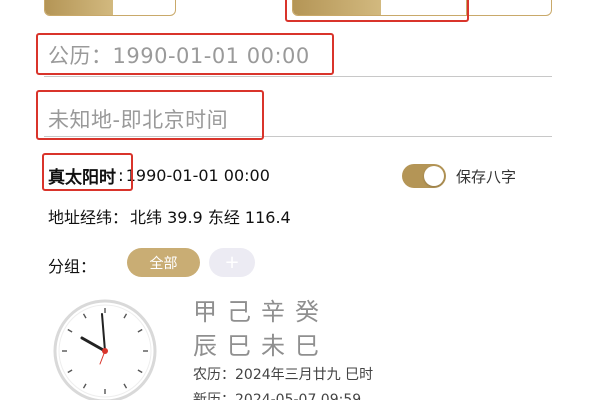 Image resolution: width=600 pixels, height=400 pixels. I want to click on true-solar-time-value: 1990-01-01 00:00, so click(197, 175).